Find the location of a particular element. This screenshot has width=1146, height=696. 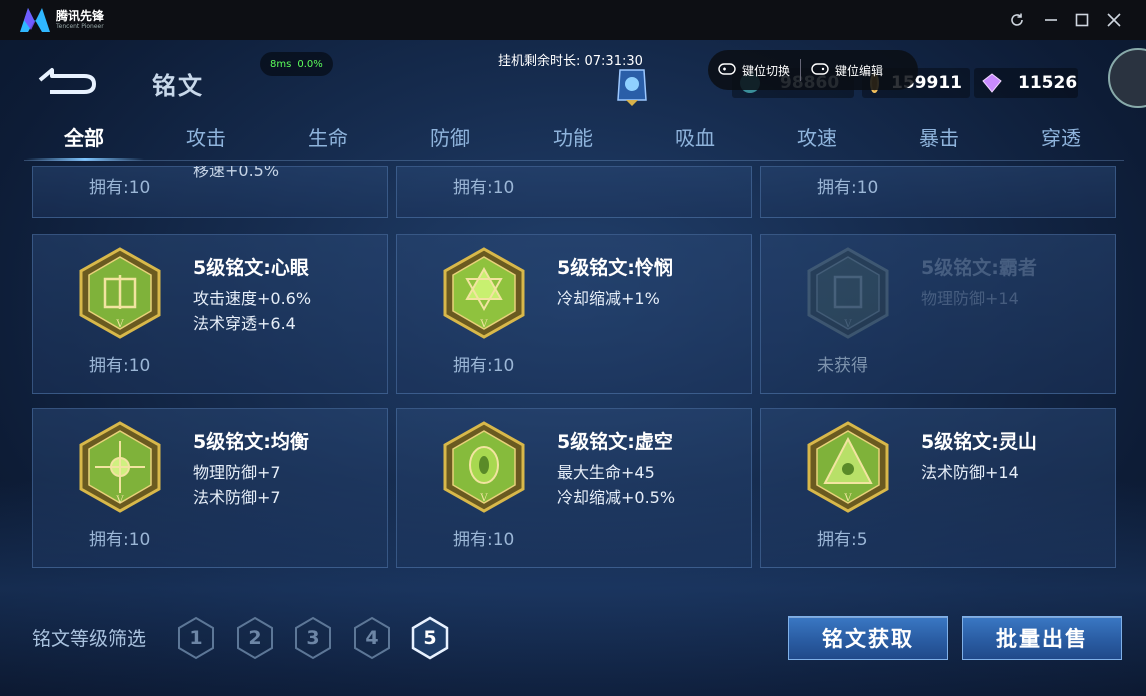

bulk-sell-button: 批量出售 is located at coordinates (1042, 638).